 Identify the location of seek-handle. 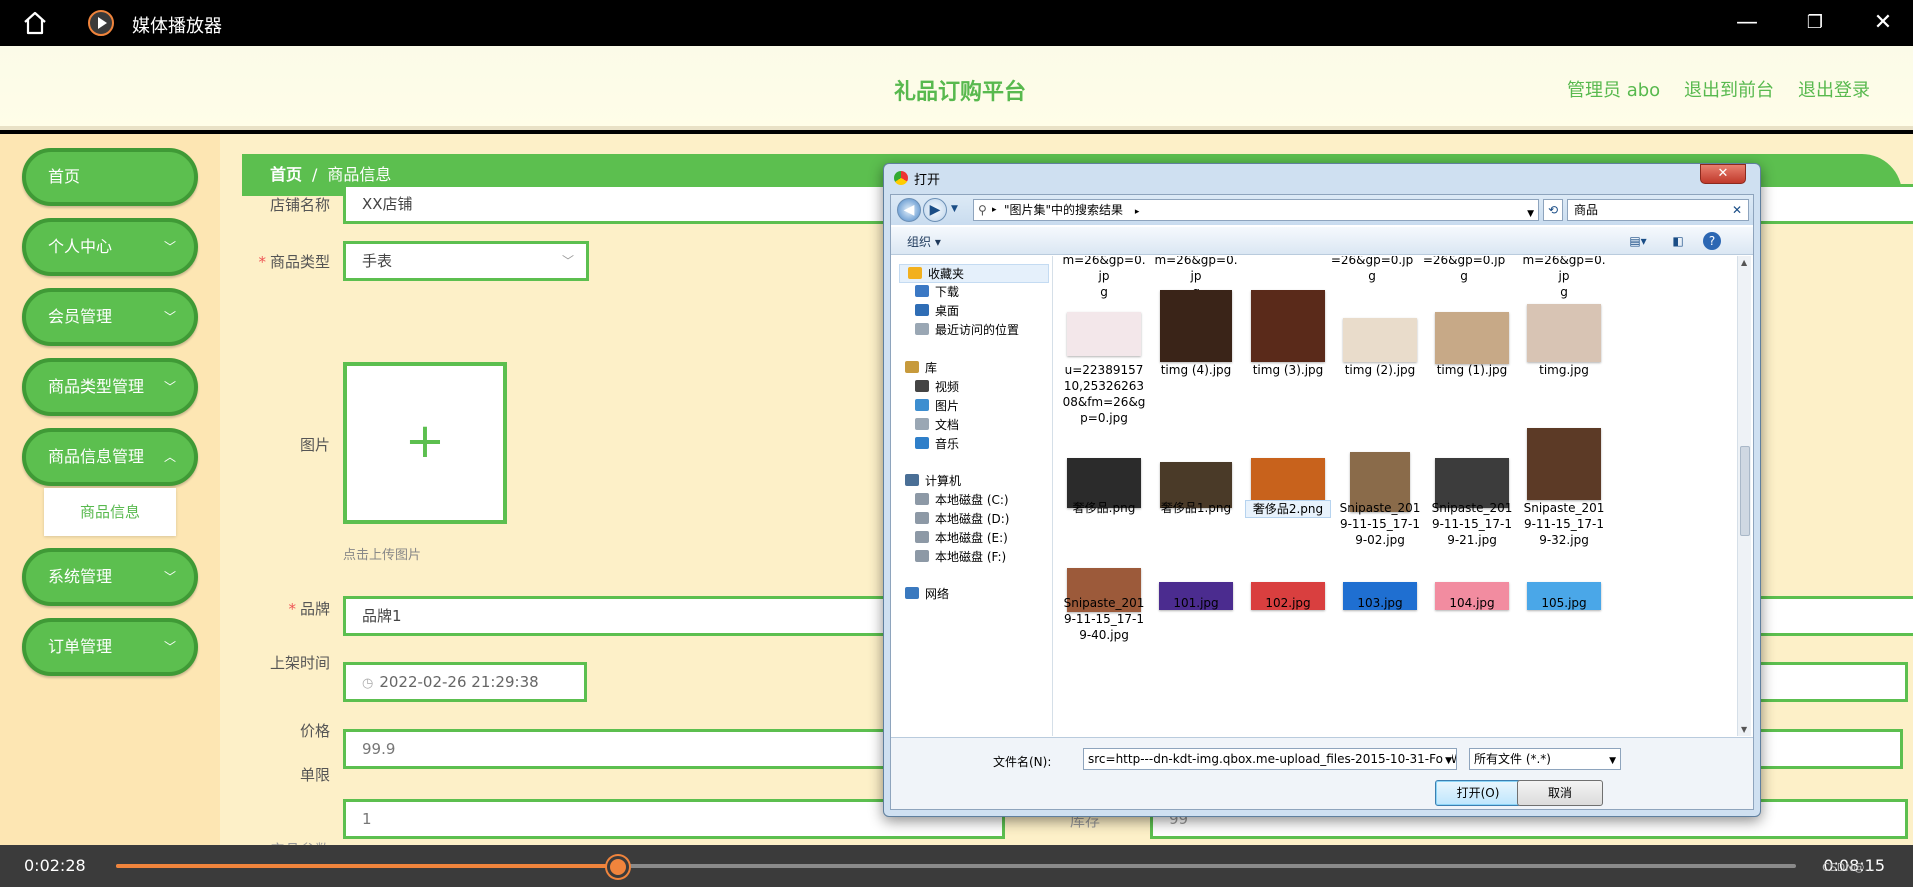
(618, 867).